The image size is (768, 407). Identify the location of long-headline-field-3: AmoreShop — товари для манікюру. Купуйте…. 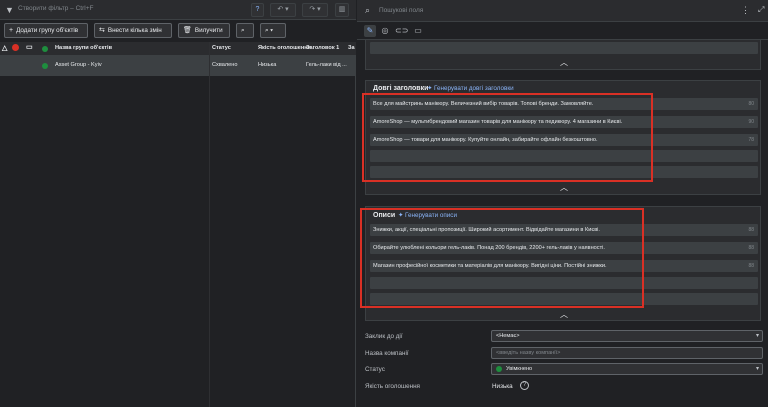
(564, 140).